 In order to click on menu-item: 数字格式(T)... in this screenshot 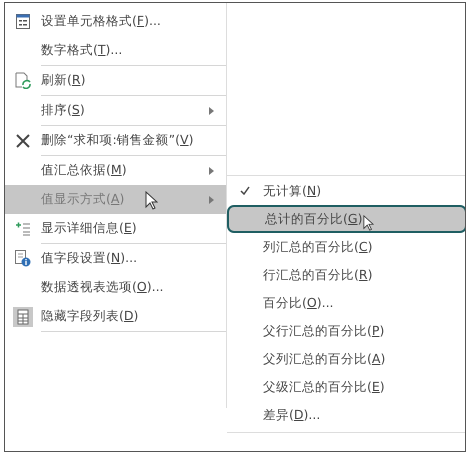, I will do `click(115, 51)`.